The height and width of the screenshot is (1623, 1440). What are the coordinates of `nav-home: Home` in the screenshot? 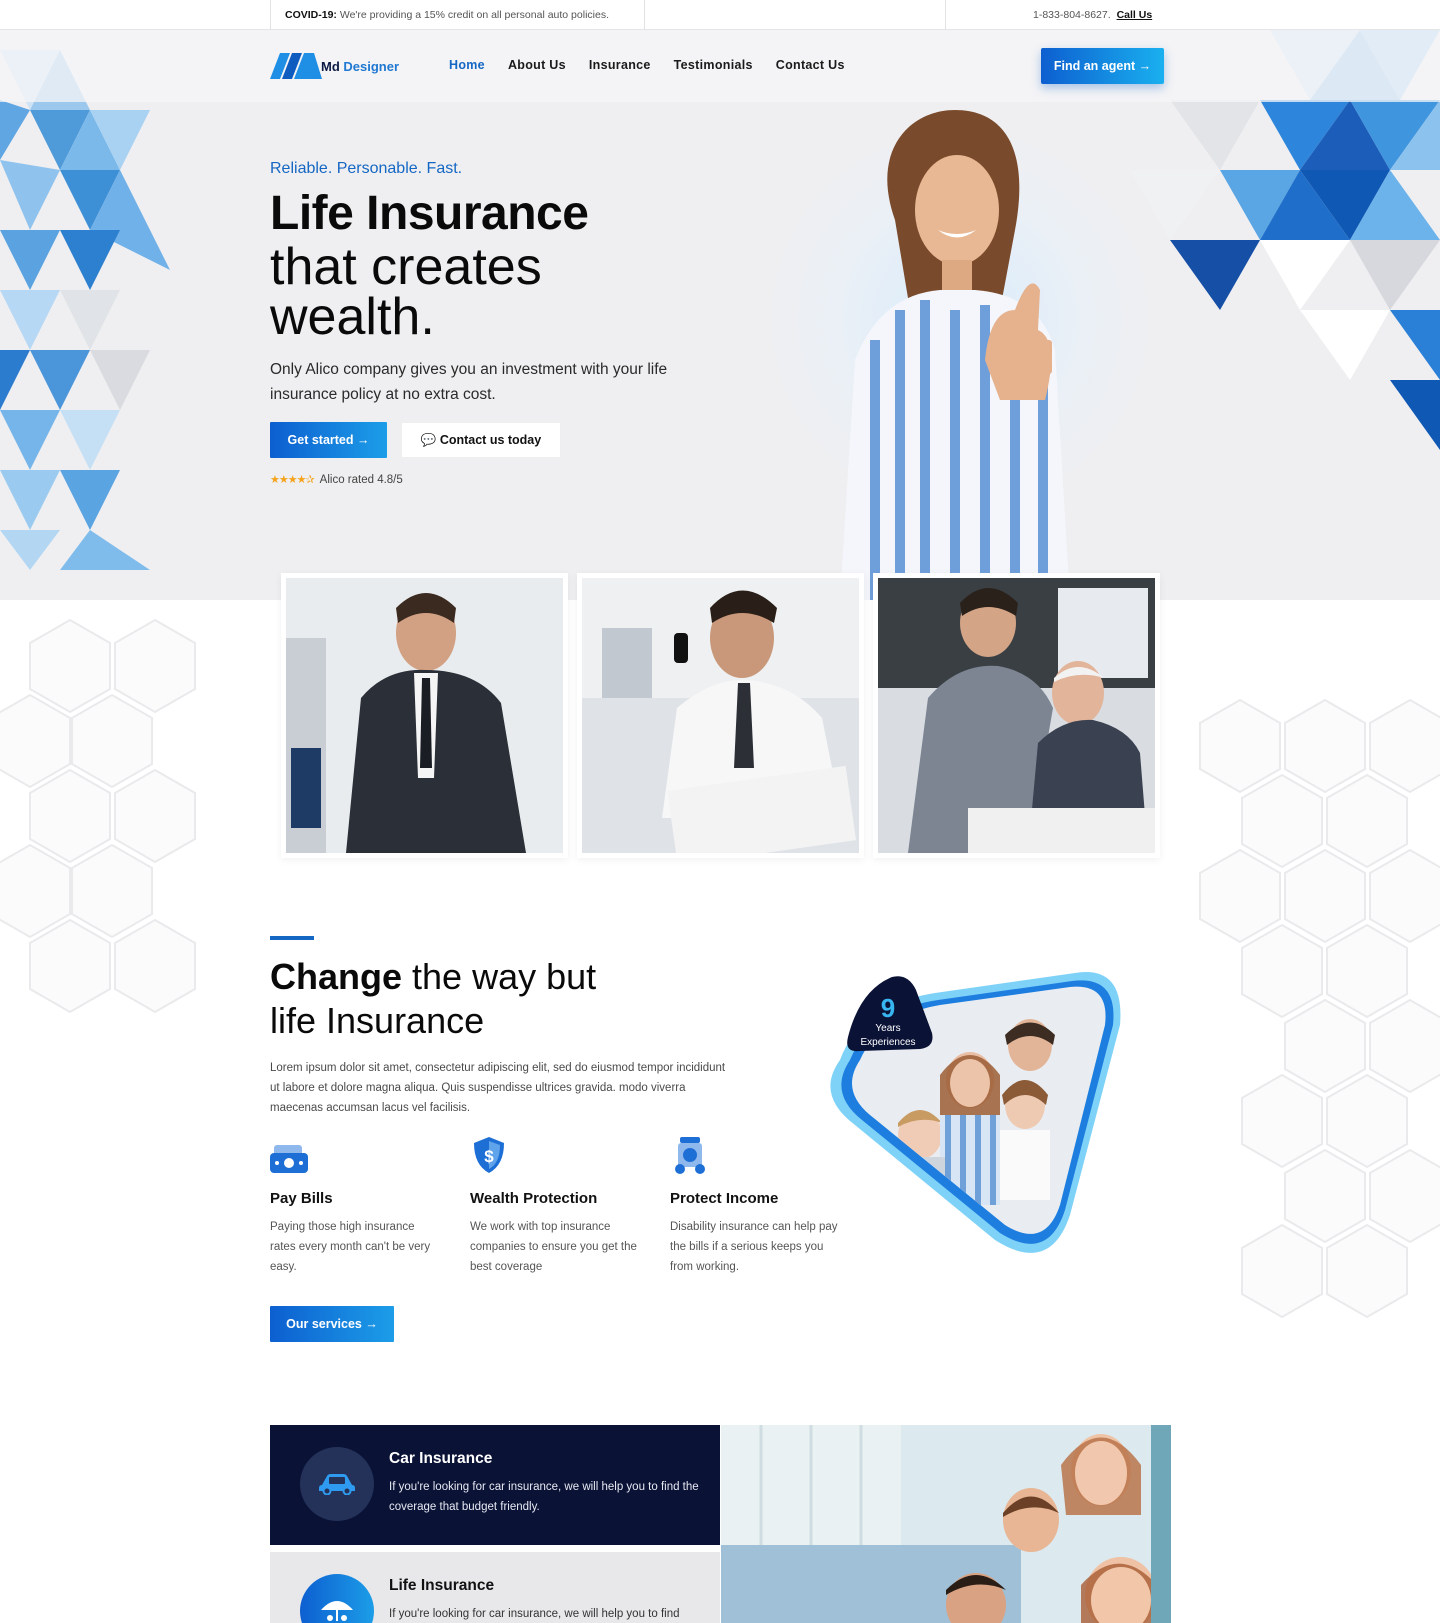 It's located at (467, 65).